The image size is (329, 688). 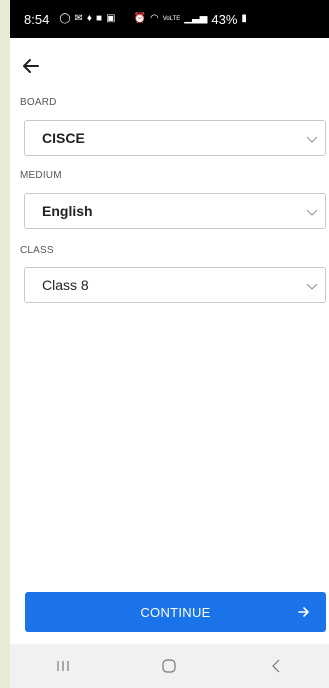 What do you see at coordinates (65, 285) in the screenshot?
I see `class-value: Class 8` at bounding box center [65, 285].